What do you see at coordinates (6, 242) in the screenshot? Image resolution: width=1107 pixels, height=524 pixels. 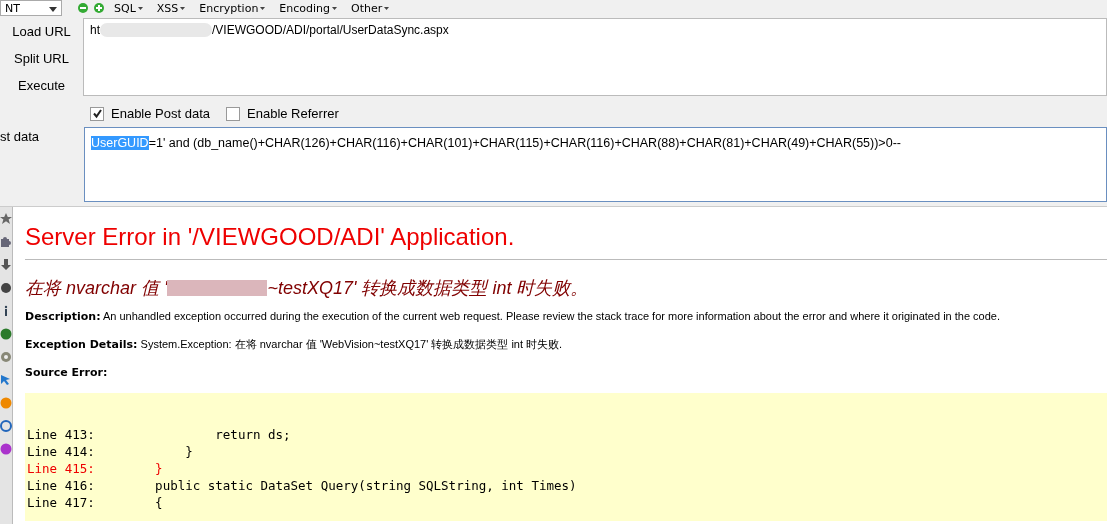 I see `puzzle-icon` at bounding box center [6, 242].